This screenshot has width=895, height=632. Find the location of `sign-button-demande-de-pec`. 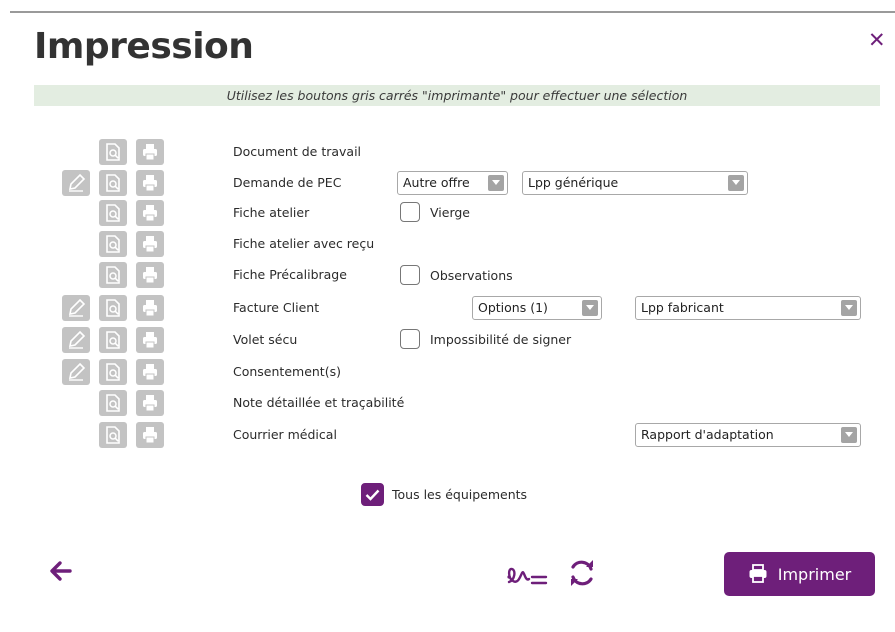

sign-button-demande-de-pec is located at coordinates (76, 183).